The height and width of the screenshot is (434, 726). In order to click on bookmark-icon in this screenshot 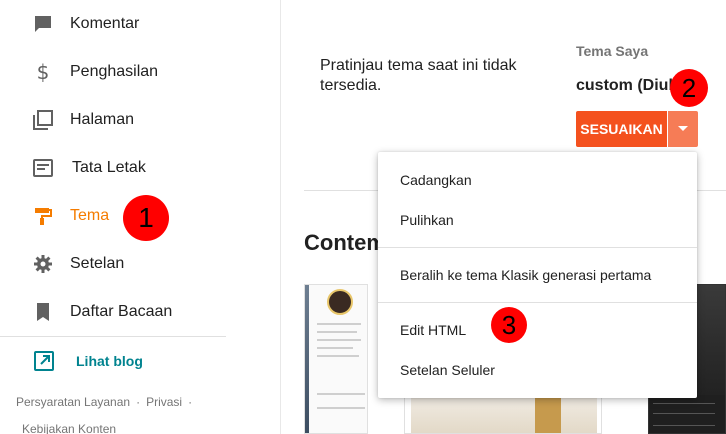, I will do `click(43, 312)`.